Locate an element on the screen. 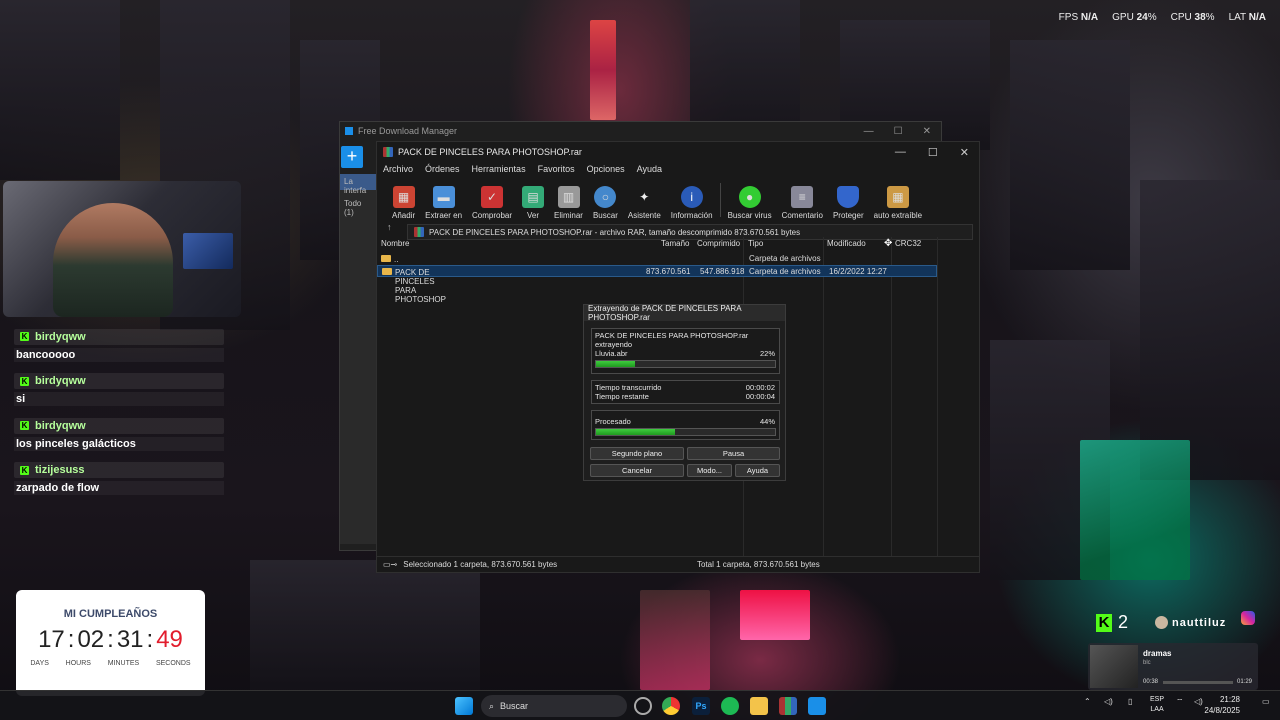  menu-ayuda: Ayuda is located at coordinates (649, 169).